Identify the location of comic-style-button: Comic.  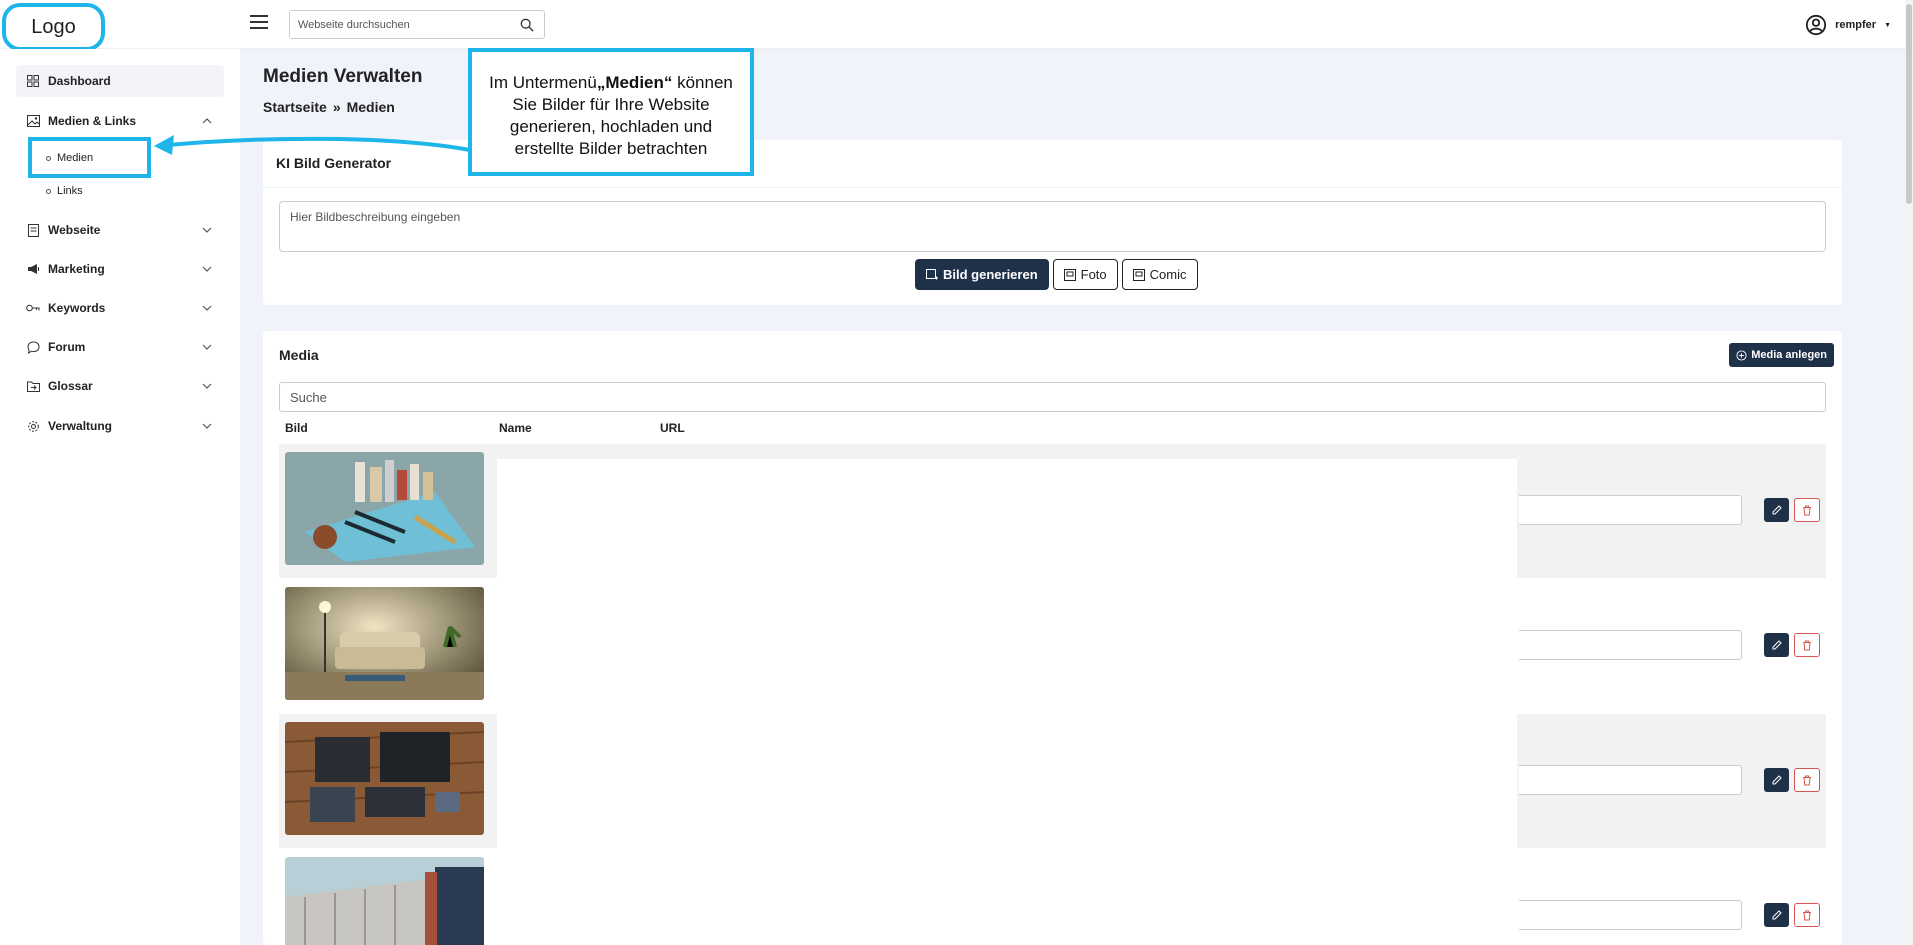
(1159, 274).